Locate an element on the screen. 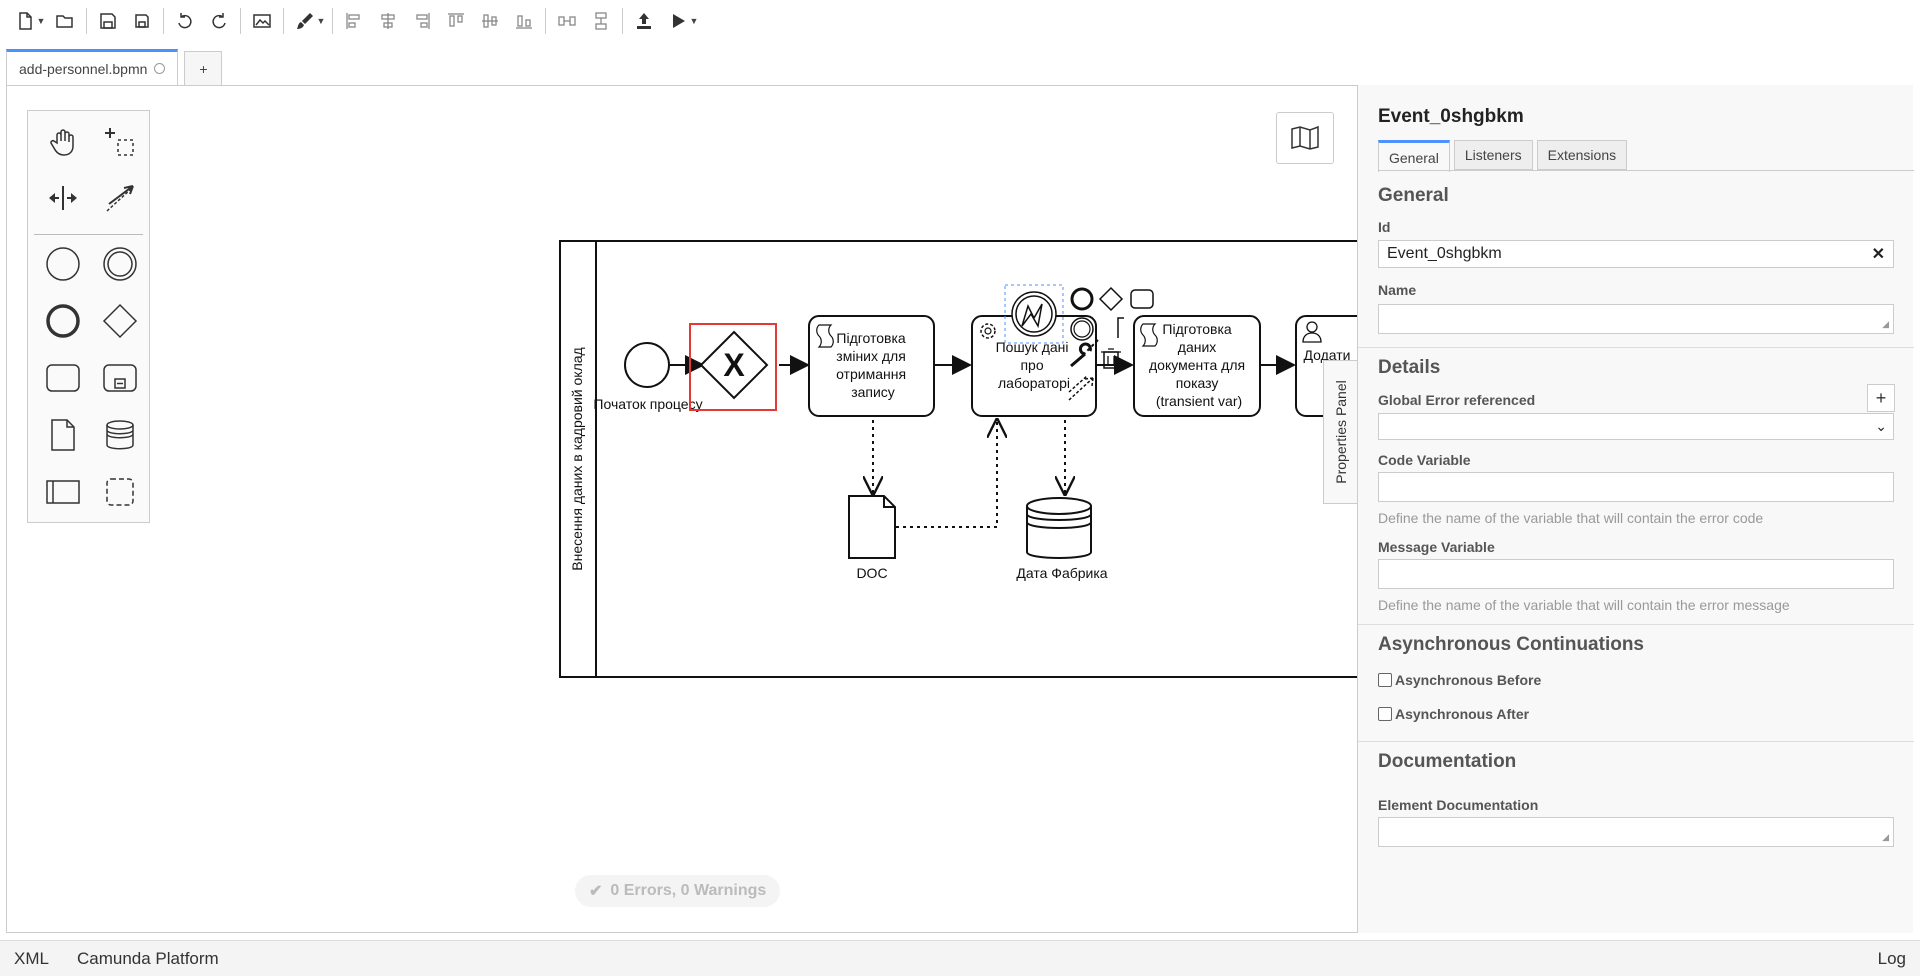 The width and height of the screenshot is (1920, 976). lint-status-label: 0 Errors, 0 Warnings is located at coordinates (688, 890).